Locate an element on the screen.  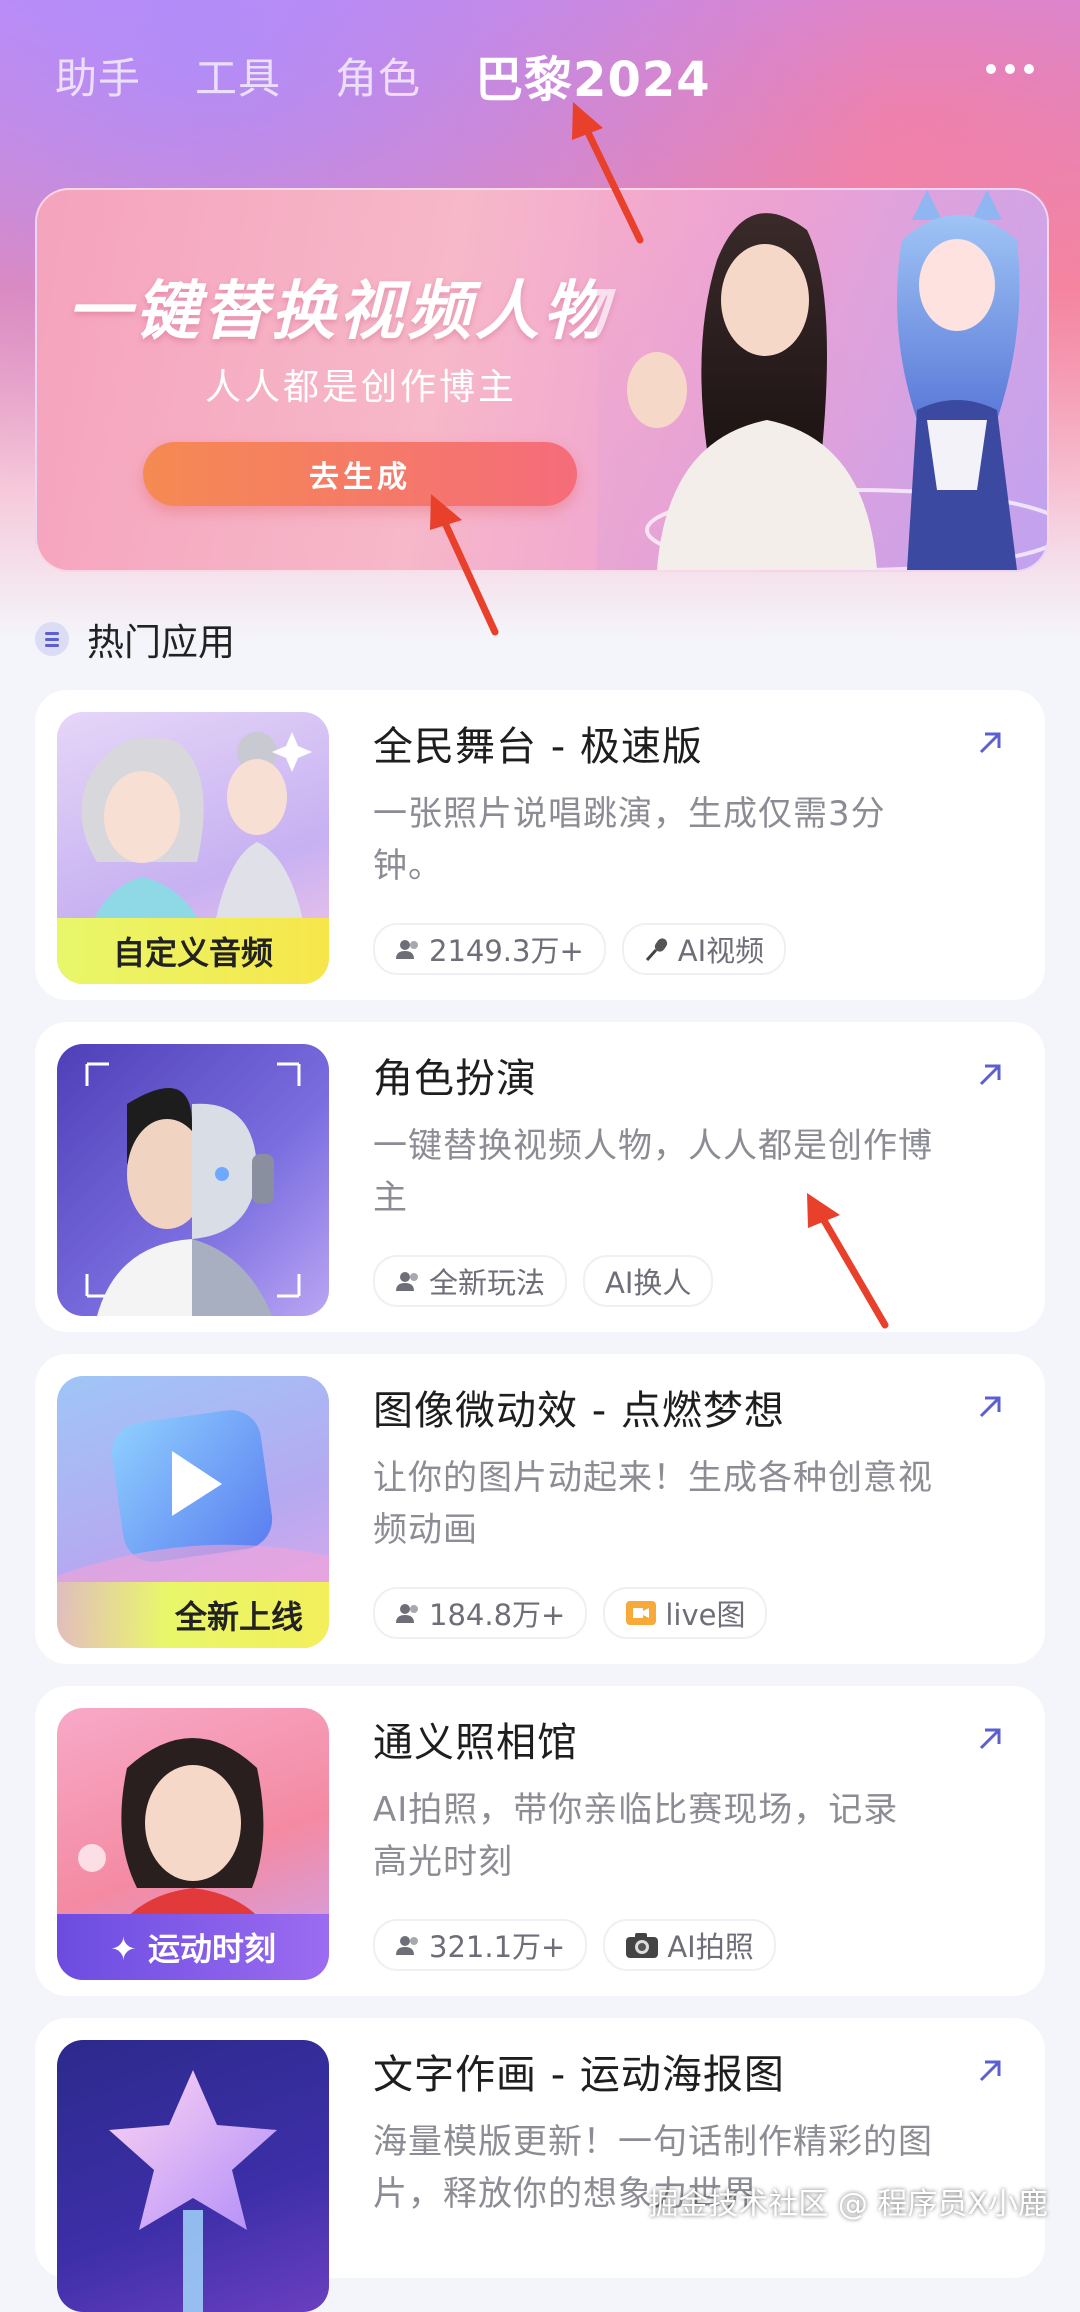
app-card-text-to-image: 文字作画 - 运动海报图 海量模版更新！一句话制作精彩的图片，释放你的想象力世界 is located at coordinates (540, 2165).